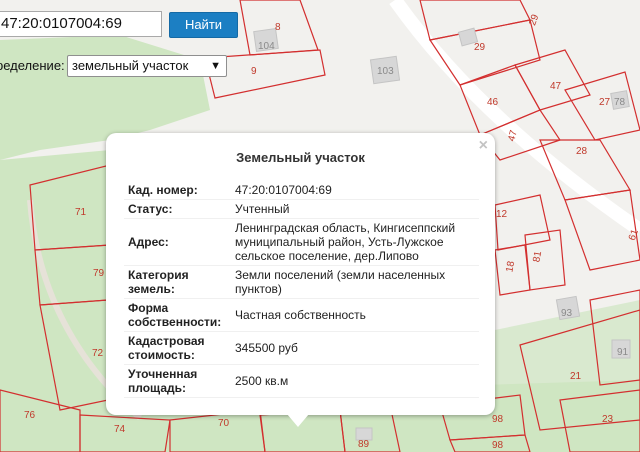 The height and width of the screenshot is (452, 640). I want to click on plot-number: 76, so click(30, 415).